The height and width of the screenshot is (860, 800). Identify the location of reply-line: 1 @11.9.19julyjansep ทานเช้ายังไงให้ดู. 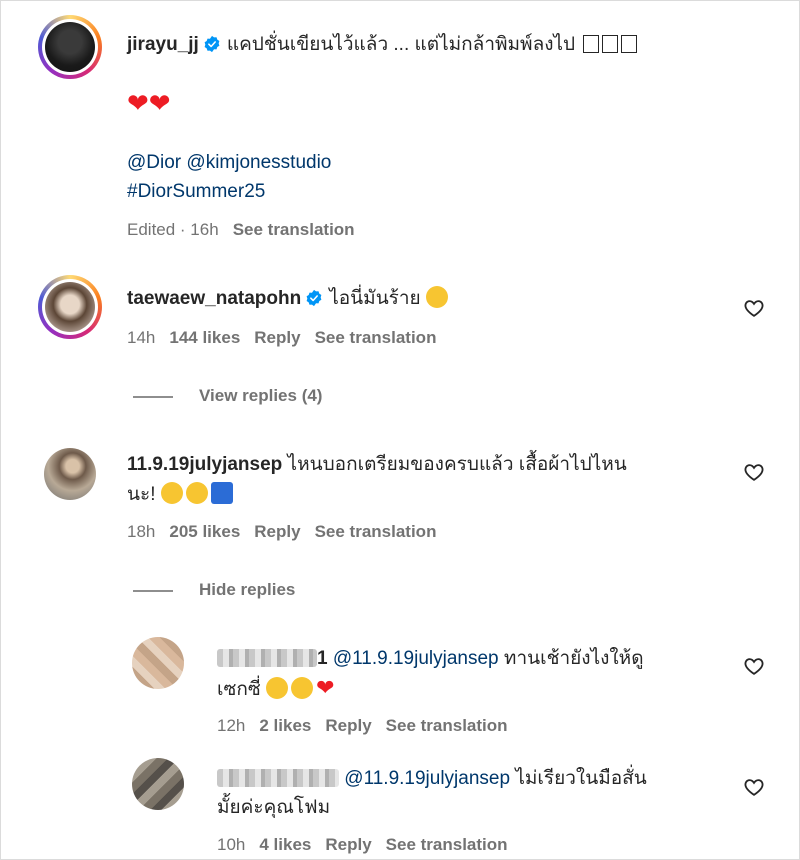
(430, 659).